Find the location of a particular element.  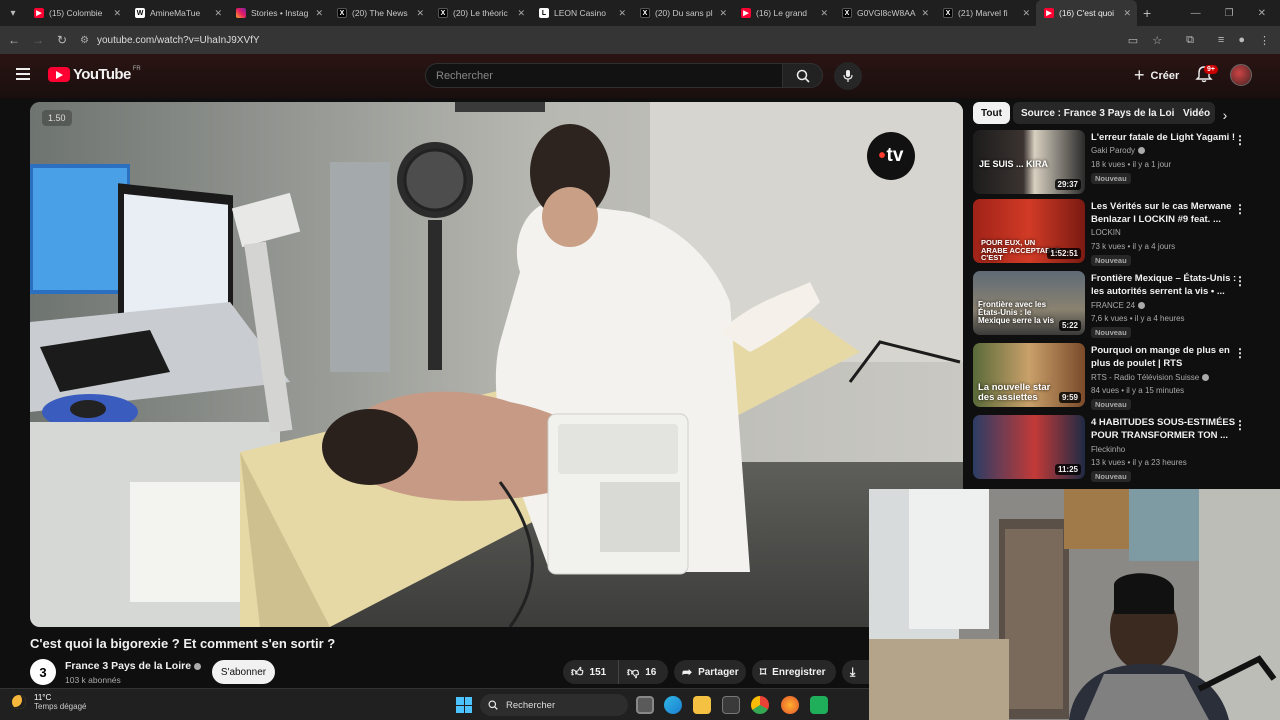

close-window-icon: ✕ is located at coordinates (1262, 13).